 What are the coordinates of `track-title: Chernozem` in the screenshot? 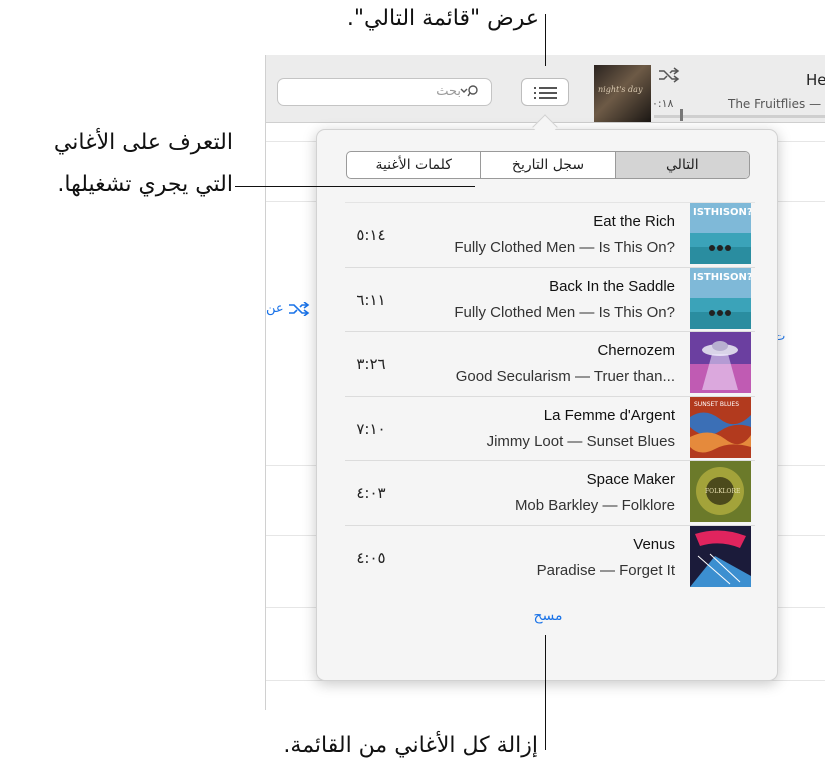 It's located at (636, 350).